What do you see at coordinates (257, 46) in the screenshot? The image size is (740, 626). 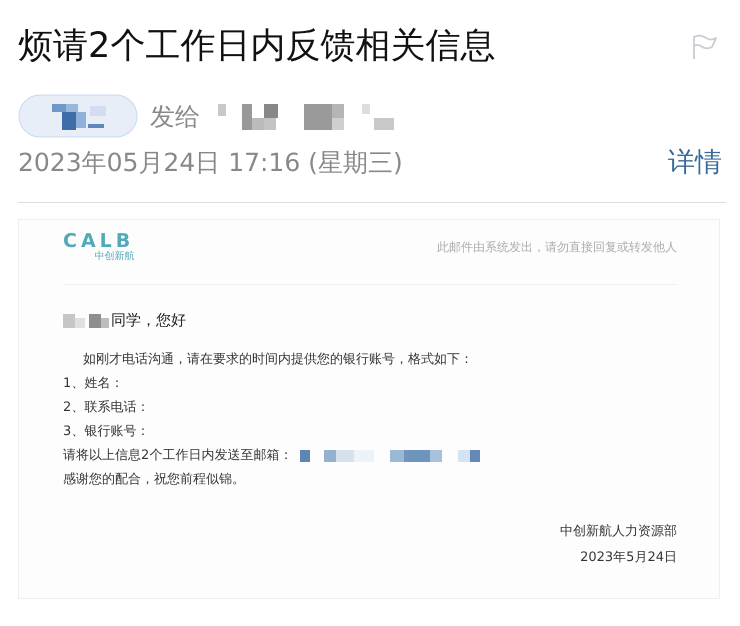 I see `email-subject: 烦请2个工作日内反馈相关信息` at bounding box center [257, 46].